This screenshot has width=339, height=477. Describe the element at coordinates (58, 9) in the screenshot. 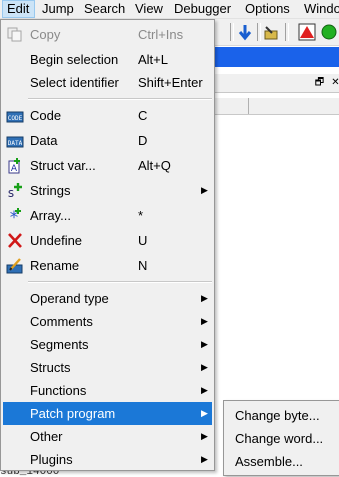

I see `menu-jump: Jump` at that location.